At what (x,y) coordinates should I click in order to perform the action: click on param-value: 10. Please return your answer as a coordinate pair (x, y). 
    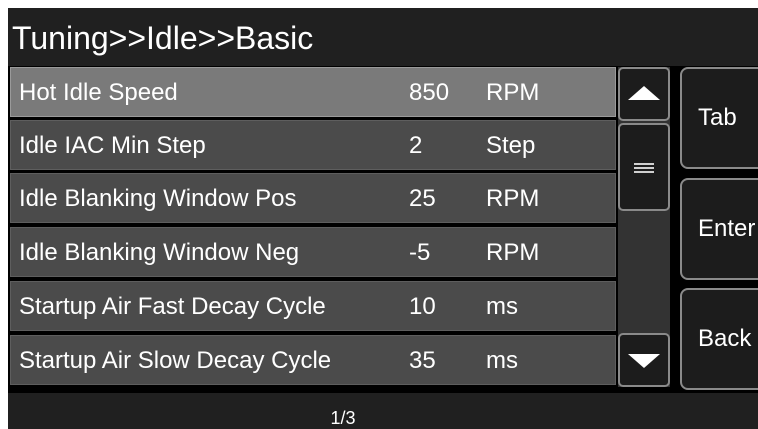
    Looking at the image, I should click on (422, 306).